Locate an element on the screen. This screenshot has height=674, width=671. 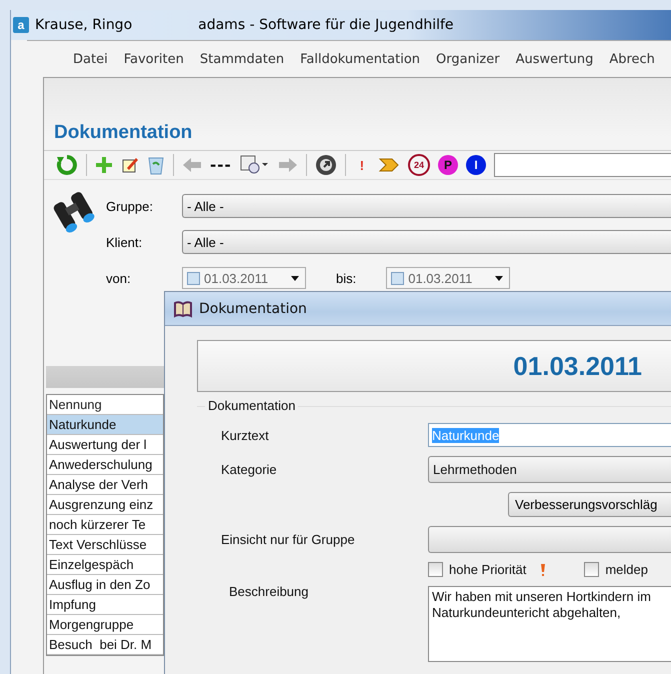
menu-item: Stammdaten is located at coordinates (242, 59).